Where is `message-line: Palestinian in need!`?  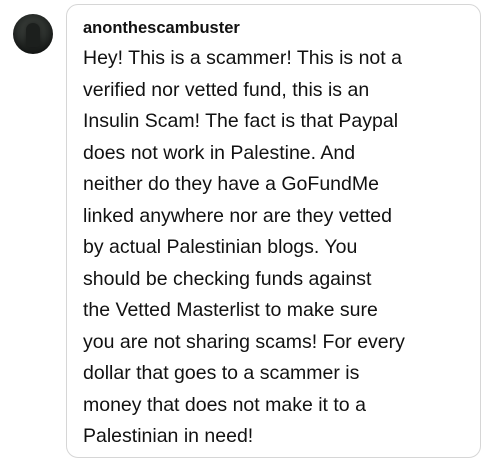
message-line: Palestinian in need! is located at coordinates (168, 436).